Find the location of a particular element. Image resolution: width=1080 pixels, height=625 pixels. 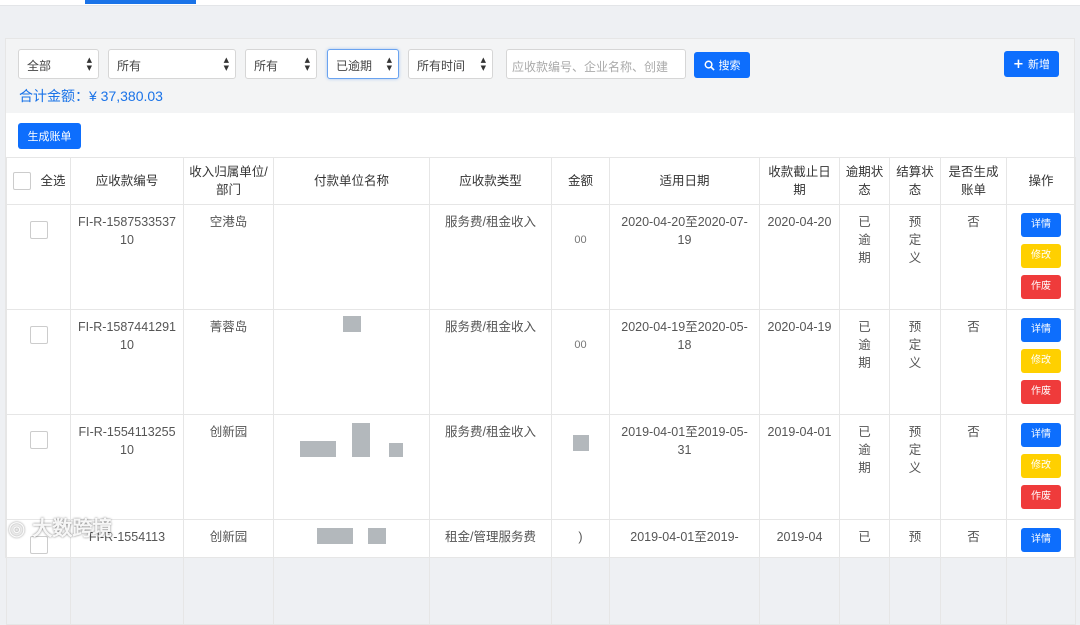

active-tab-indicator is located at coordinates (140, 2).